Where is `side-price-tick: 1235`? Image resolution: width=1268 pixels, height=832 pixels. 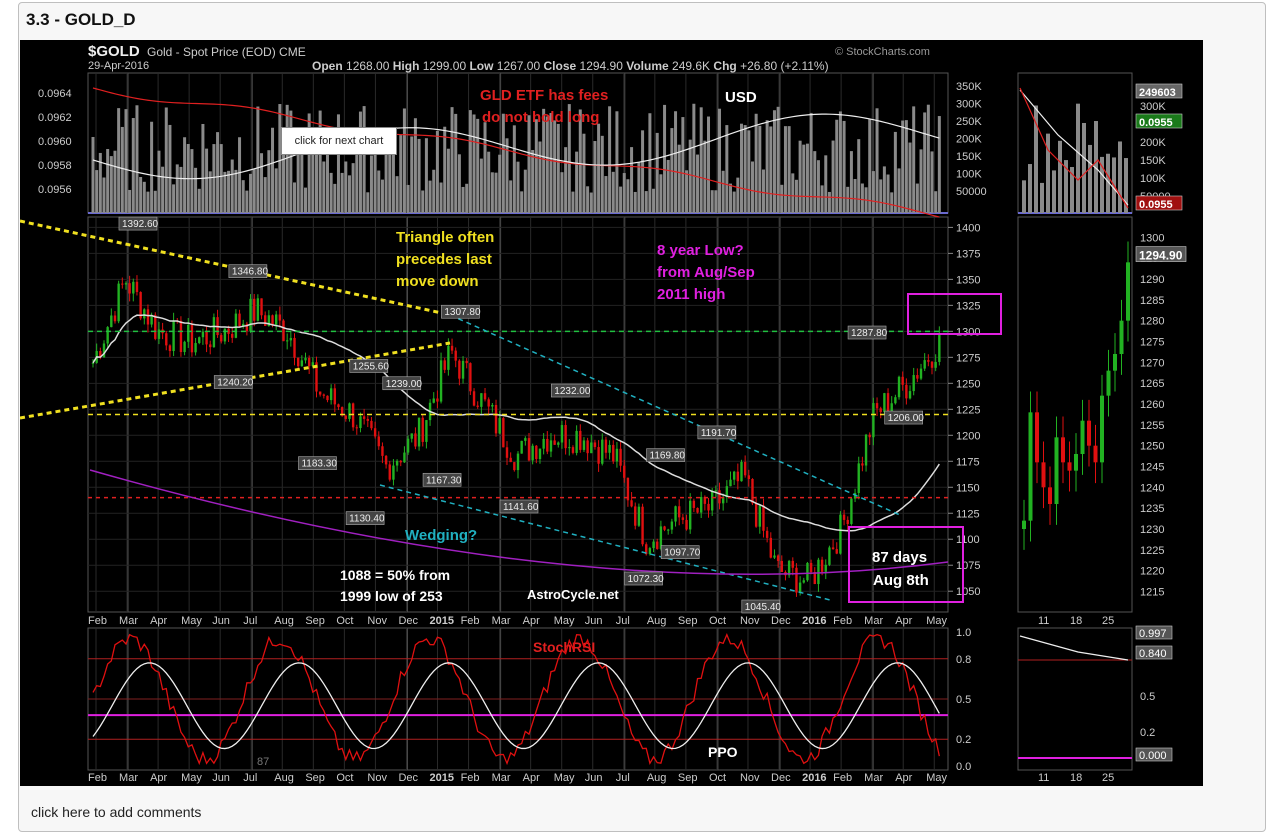
side-price-tick: 1235 is located at coordinates (1152, 509).